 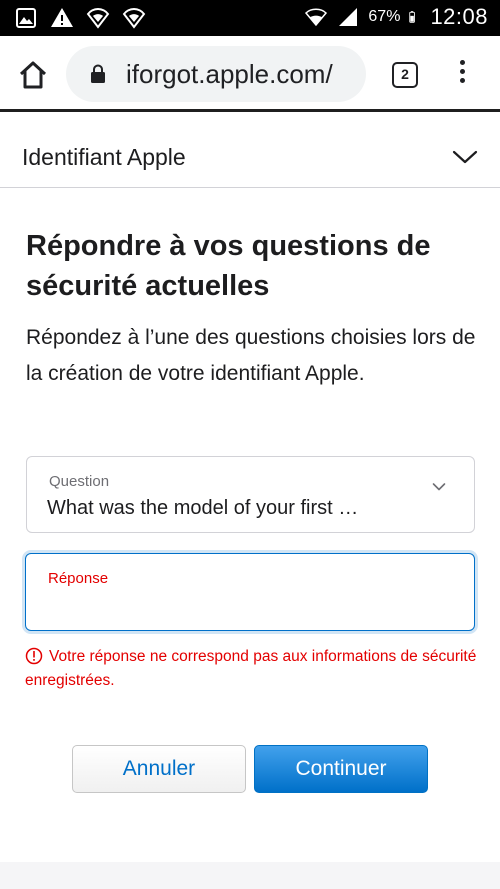 I want to click on question-label: Question, so click(x=79, y=481).